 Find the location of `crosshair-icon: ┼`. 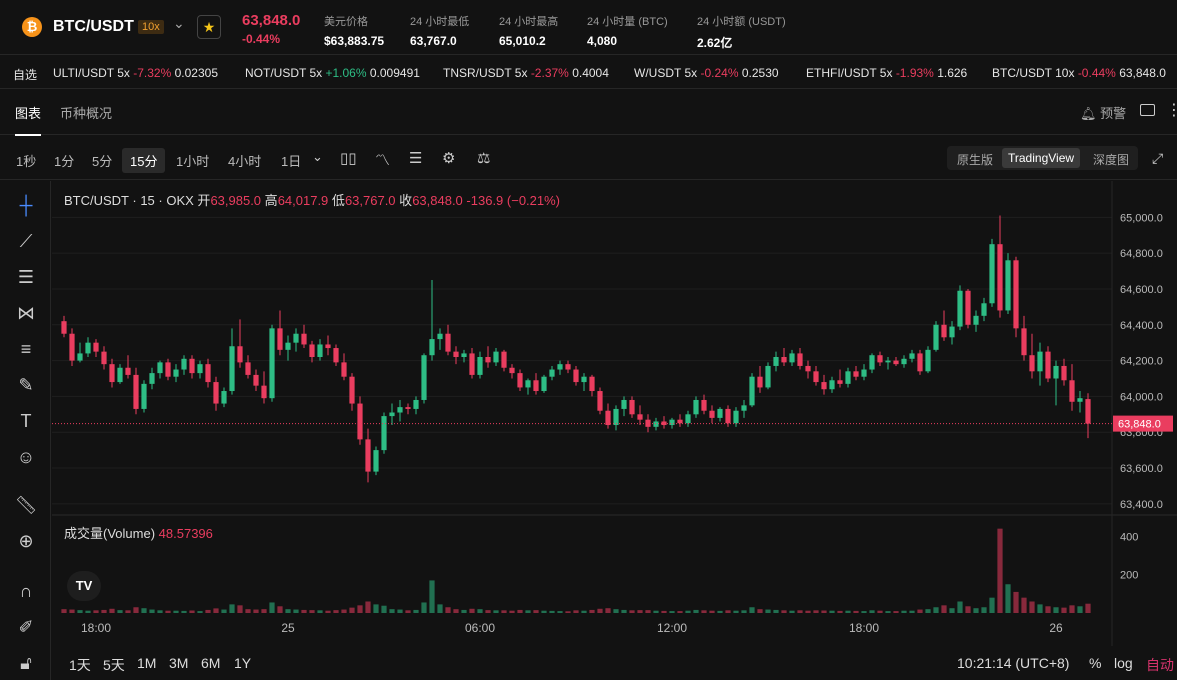

crosshair-icon: ┼ is located at coordinates (26, 205).